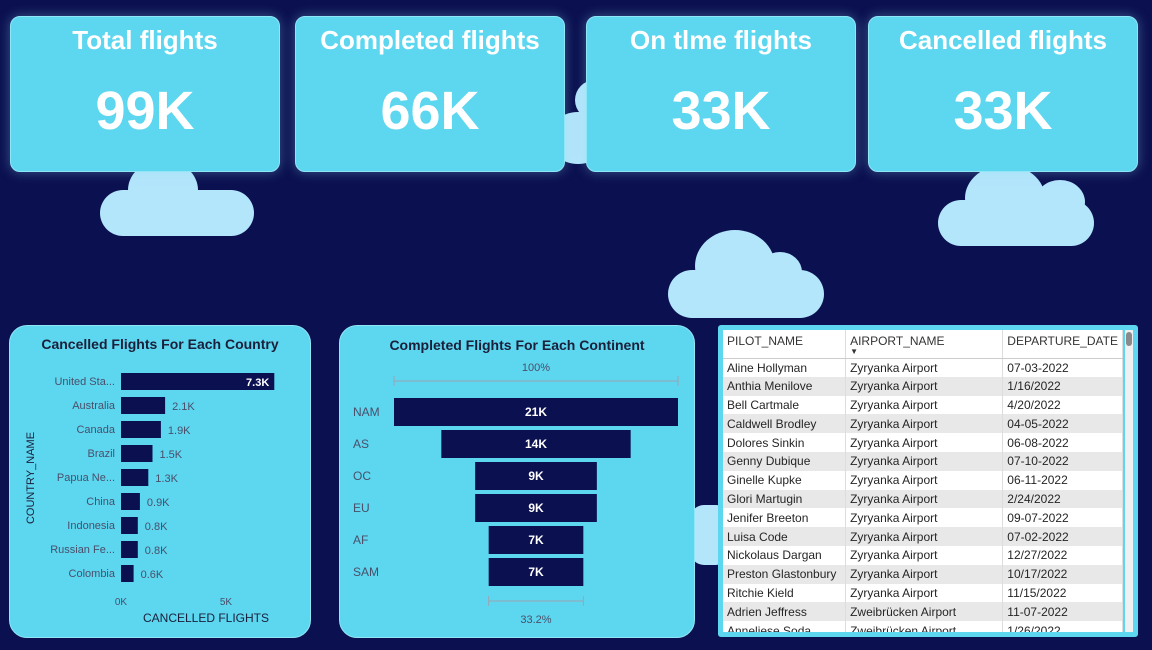 The image size is (1152, 650). I want to click on table-cell: Luisa Code, so click(785, 536).